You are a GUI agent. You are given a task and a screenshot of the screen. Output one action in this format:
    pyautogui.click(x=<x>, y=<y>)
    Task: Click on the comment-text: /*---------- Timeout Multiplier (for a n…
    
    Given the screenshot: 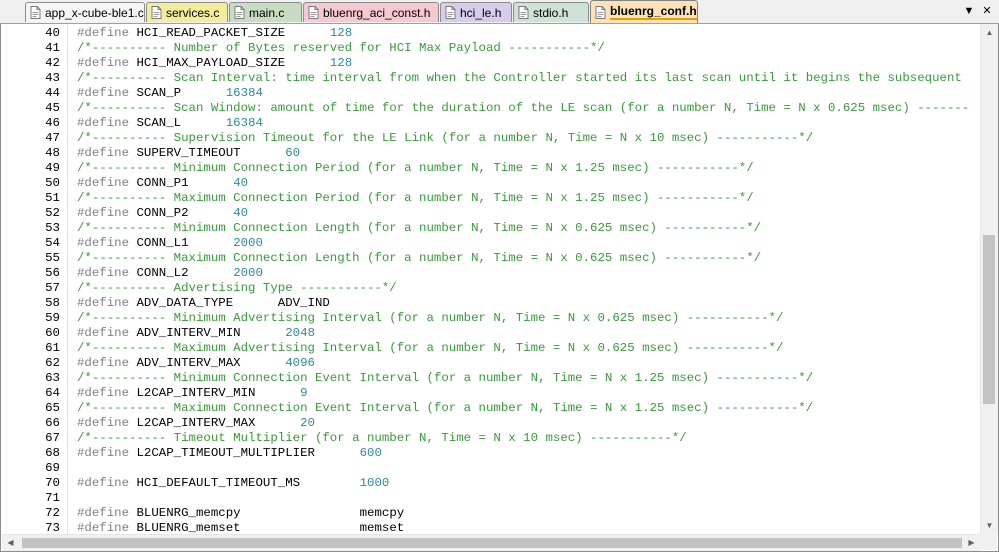 What is the action you would take?
    pyautogui.click(x=382, y=438)
    